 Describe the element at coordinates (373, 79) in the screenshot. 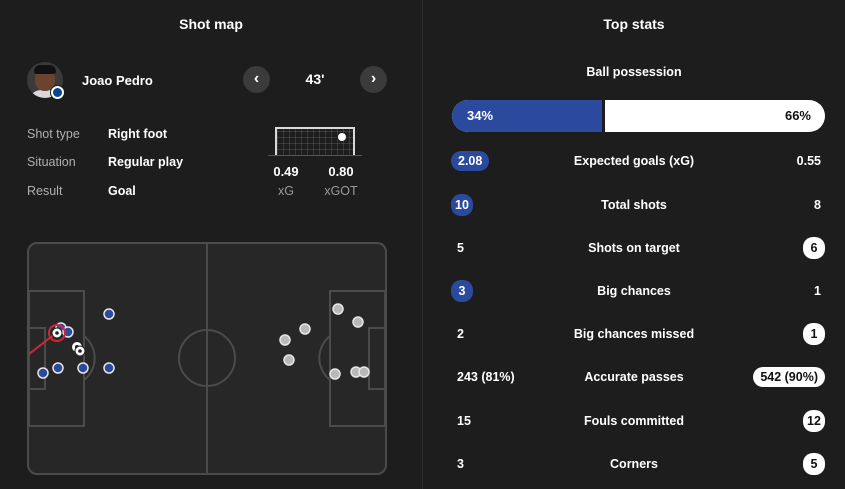

I see `next-shot-button: ›` at that location.